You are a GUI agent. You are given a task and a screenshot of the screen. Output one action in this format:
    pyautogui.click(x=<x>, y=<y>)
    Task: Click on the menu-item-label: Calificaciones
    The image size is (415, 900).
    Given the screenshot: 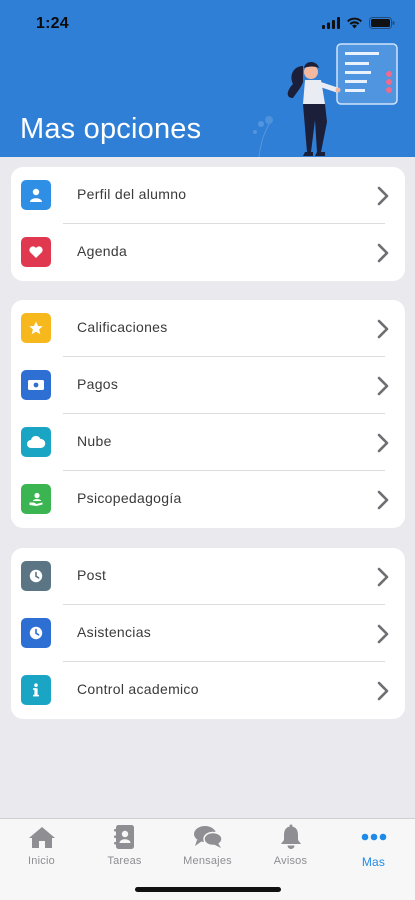 What is the action you would take?
    pyautogui.click(x=122, y=327)
    